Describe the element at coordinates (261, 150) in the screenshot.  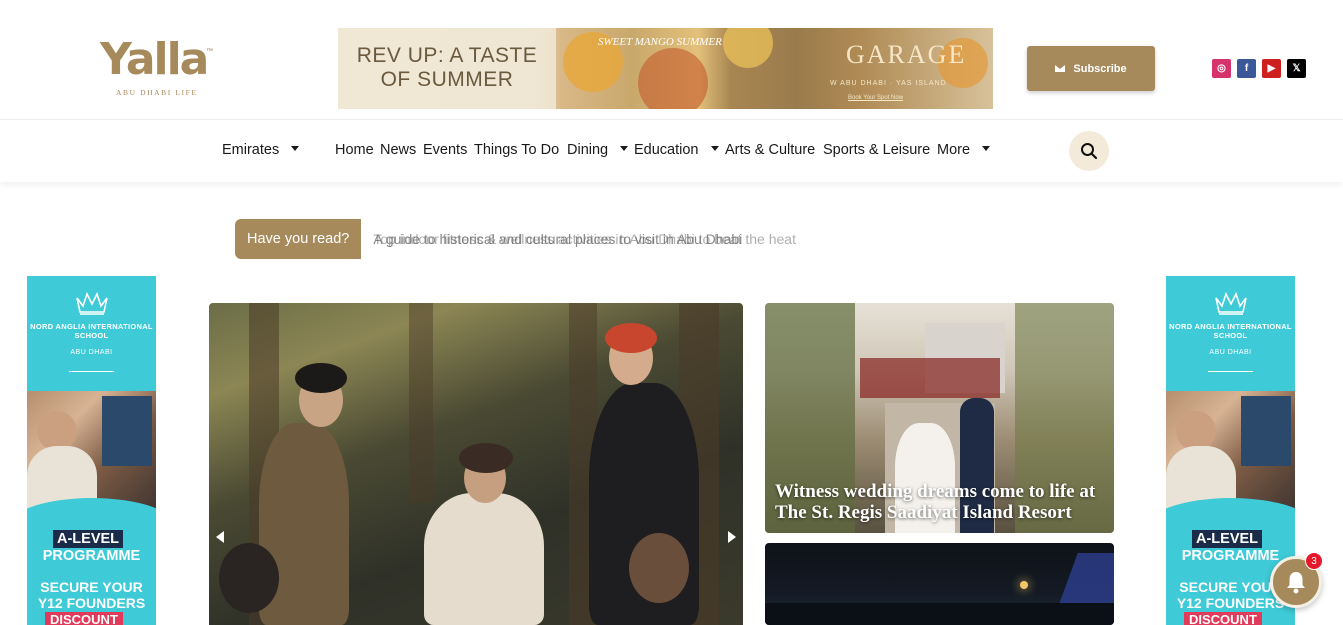
I see `nav-emirates: Emirates` at that location.